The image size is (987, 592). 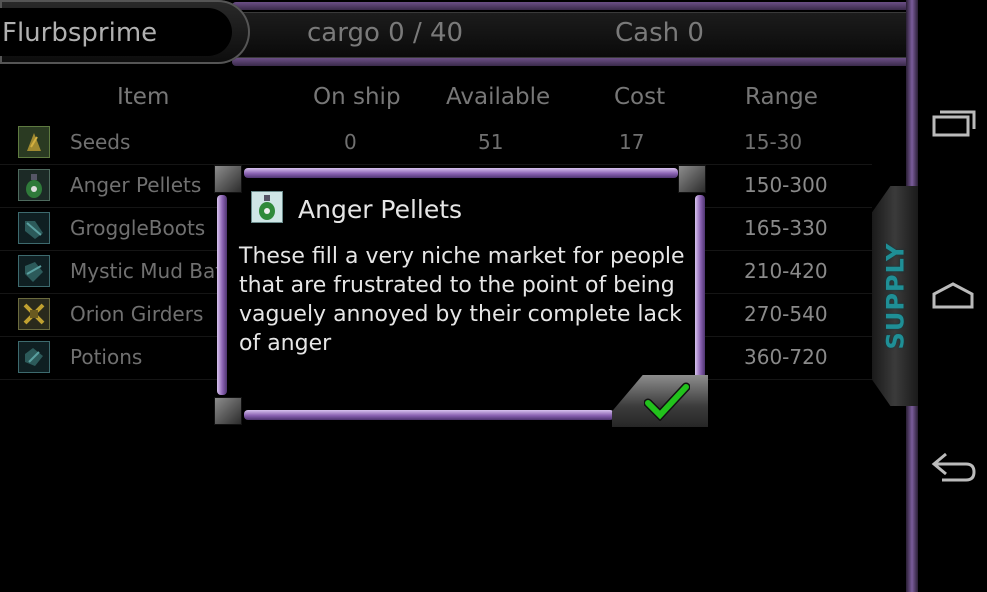 I want to click on item-name: Anger Pellets, so click(x=136, y=185).